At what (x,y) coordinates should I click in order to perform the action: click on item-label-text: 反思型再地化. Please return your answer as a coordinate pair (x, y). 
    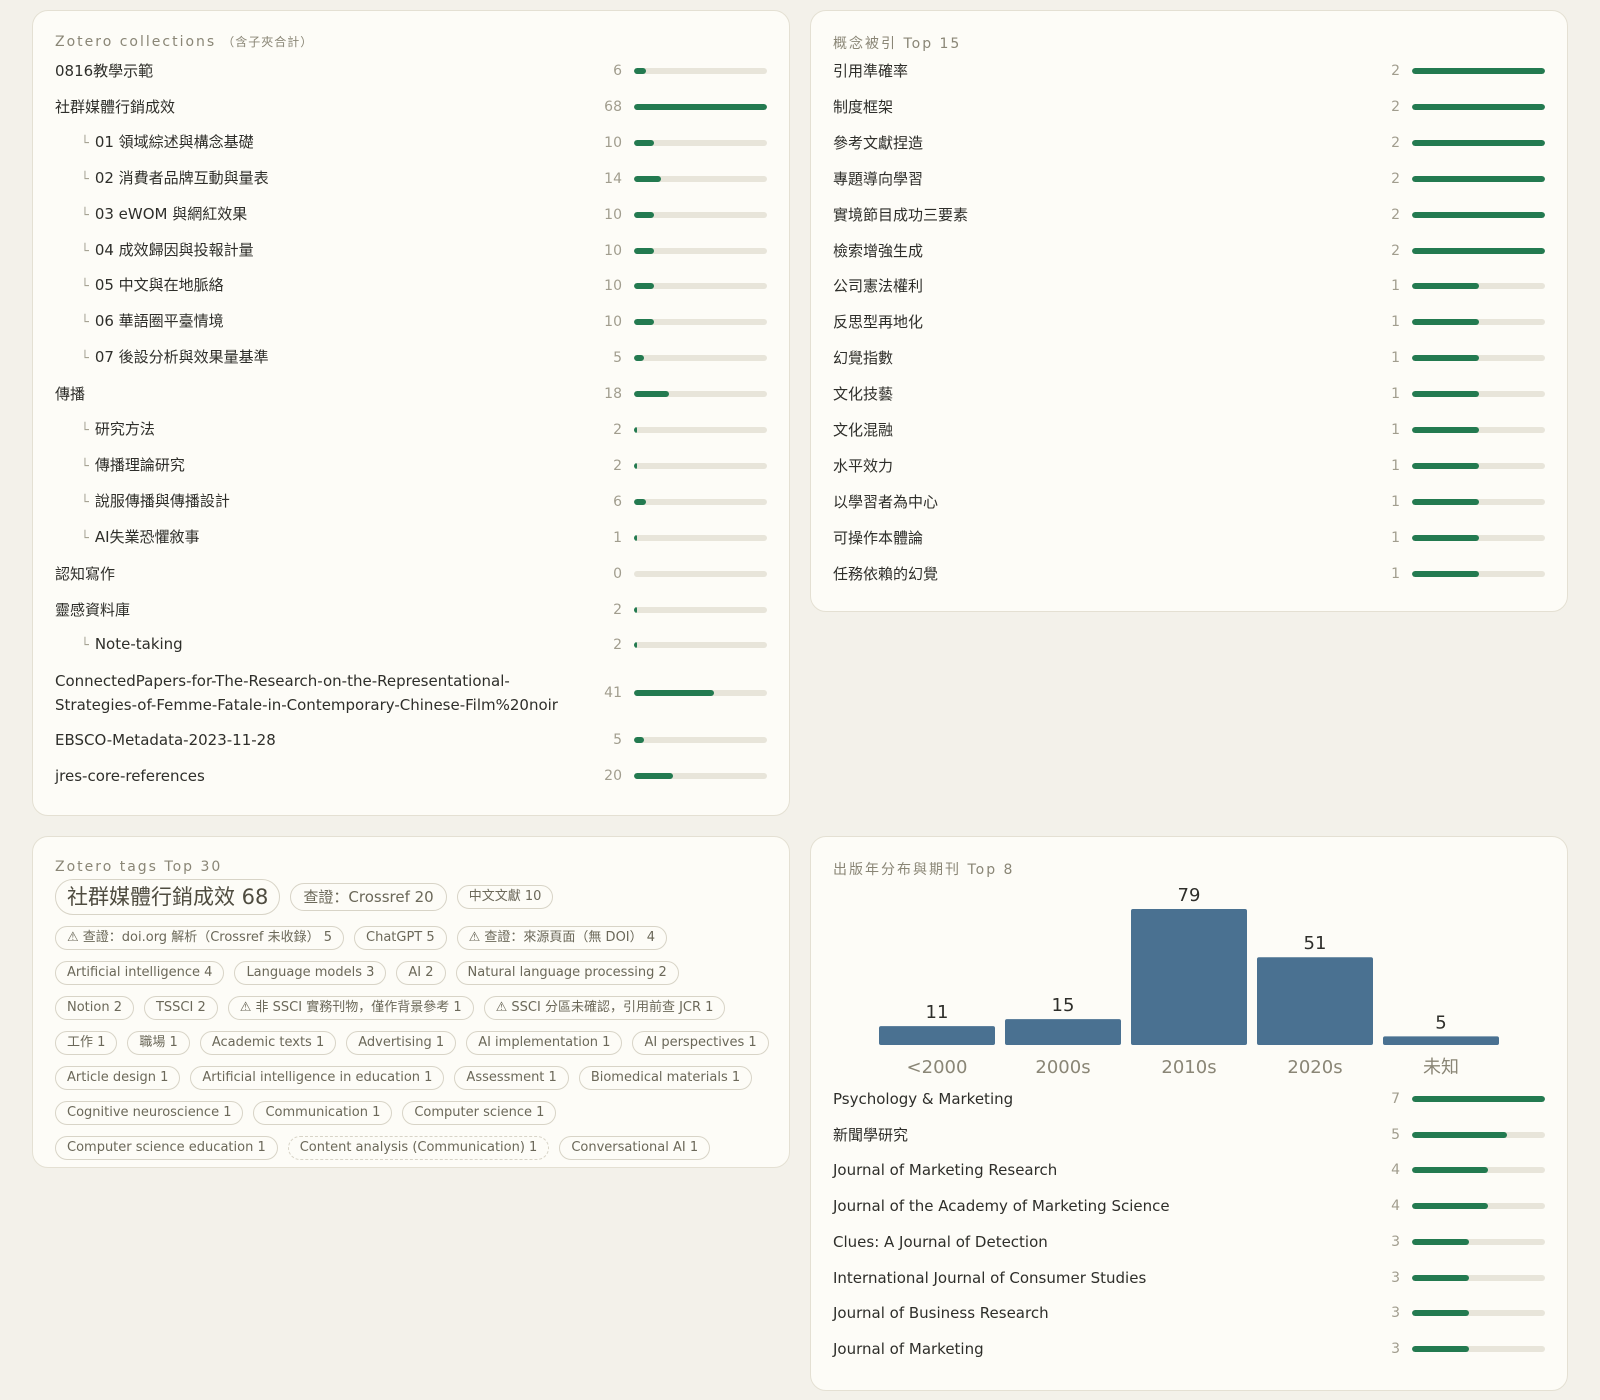
    Looking at the image, I should click on (878, 322).